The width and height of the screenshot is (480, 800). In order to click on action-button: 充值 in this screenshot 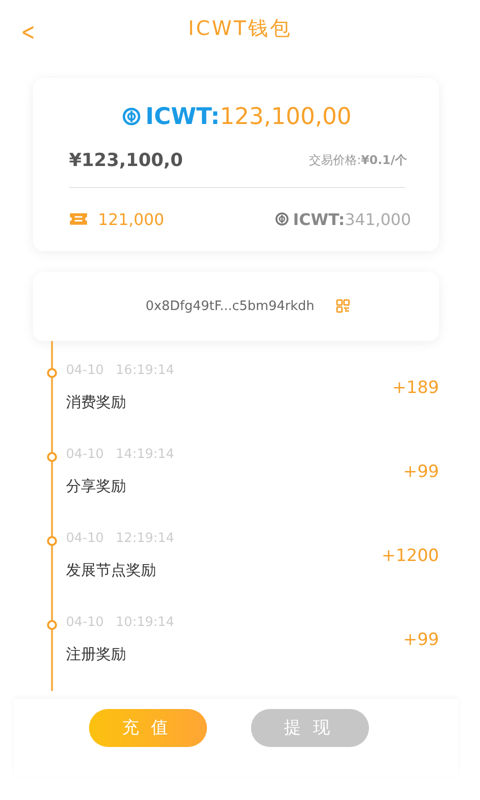, I will do `click(148, 727)`.